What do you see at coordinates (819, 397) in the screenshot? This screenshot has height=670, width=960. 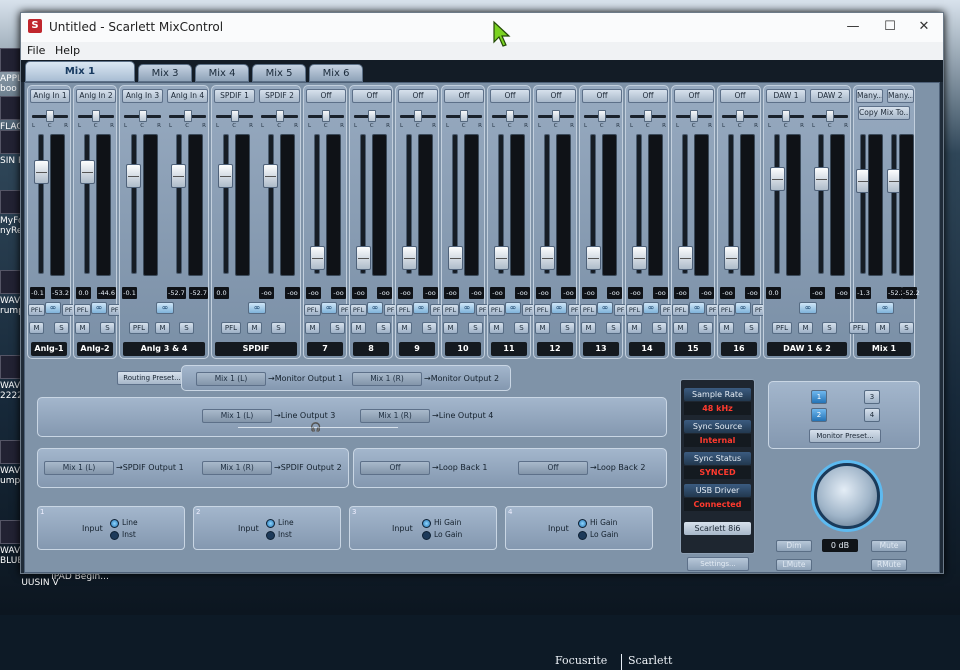 I see `monitor-button-1: 1` at bounding box center [819, 397].